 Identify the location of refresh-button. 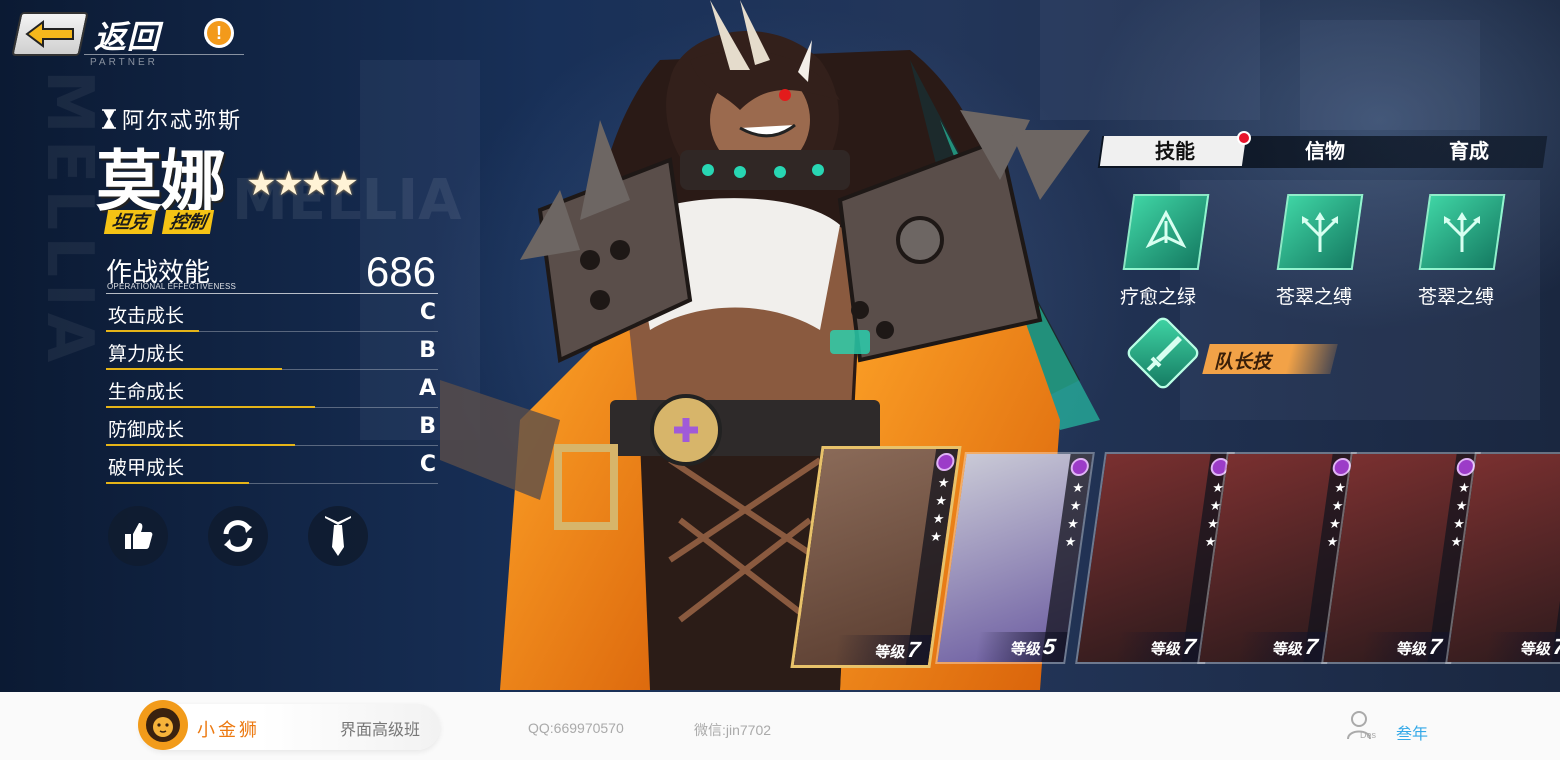
(238, 536).